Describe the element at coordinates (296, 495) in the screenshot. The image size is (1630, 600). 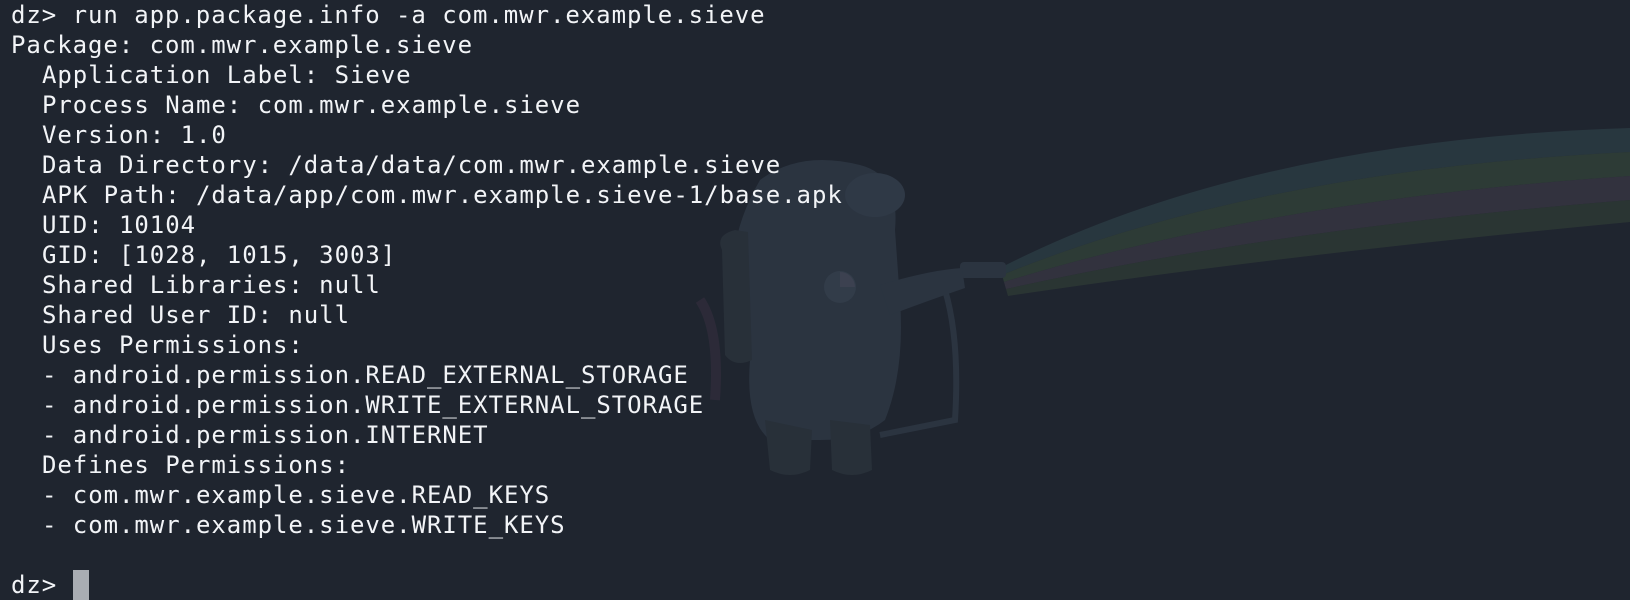
I see `defines-permission-item: - com.mwr.example.sieve.READ_KEYS` at that location.